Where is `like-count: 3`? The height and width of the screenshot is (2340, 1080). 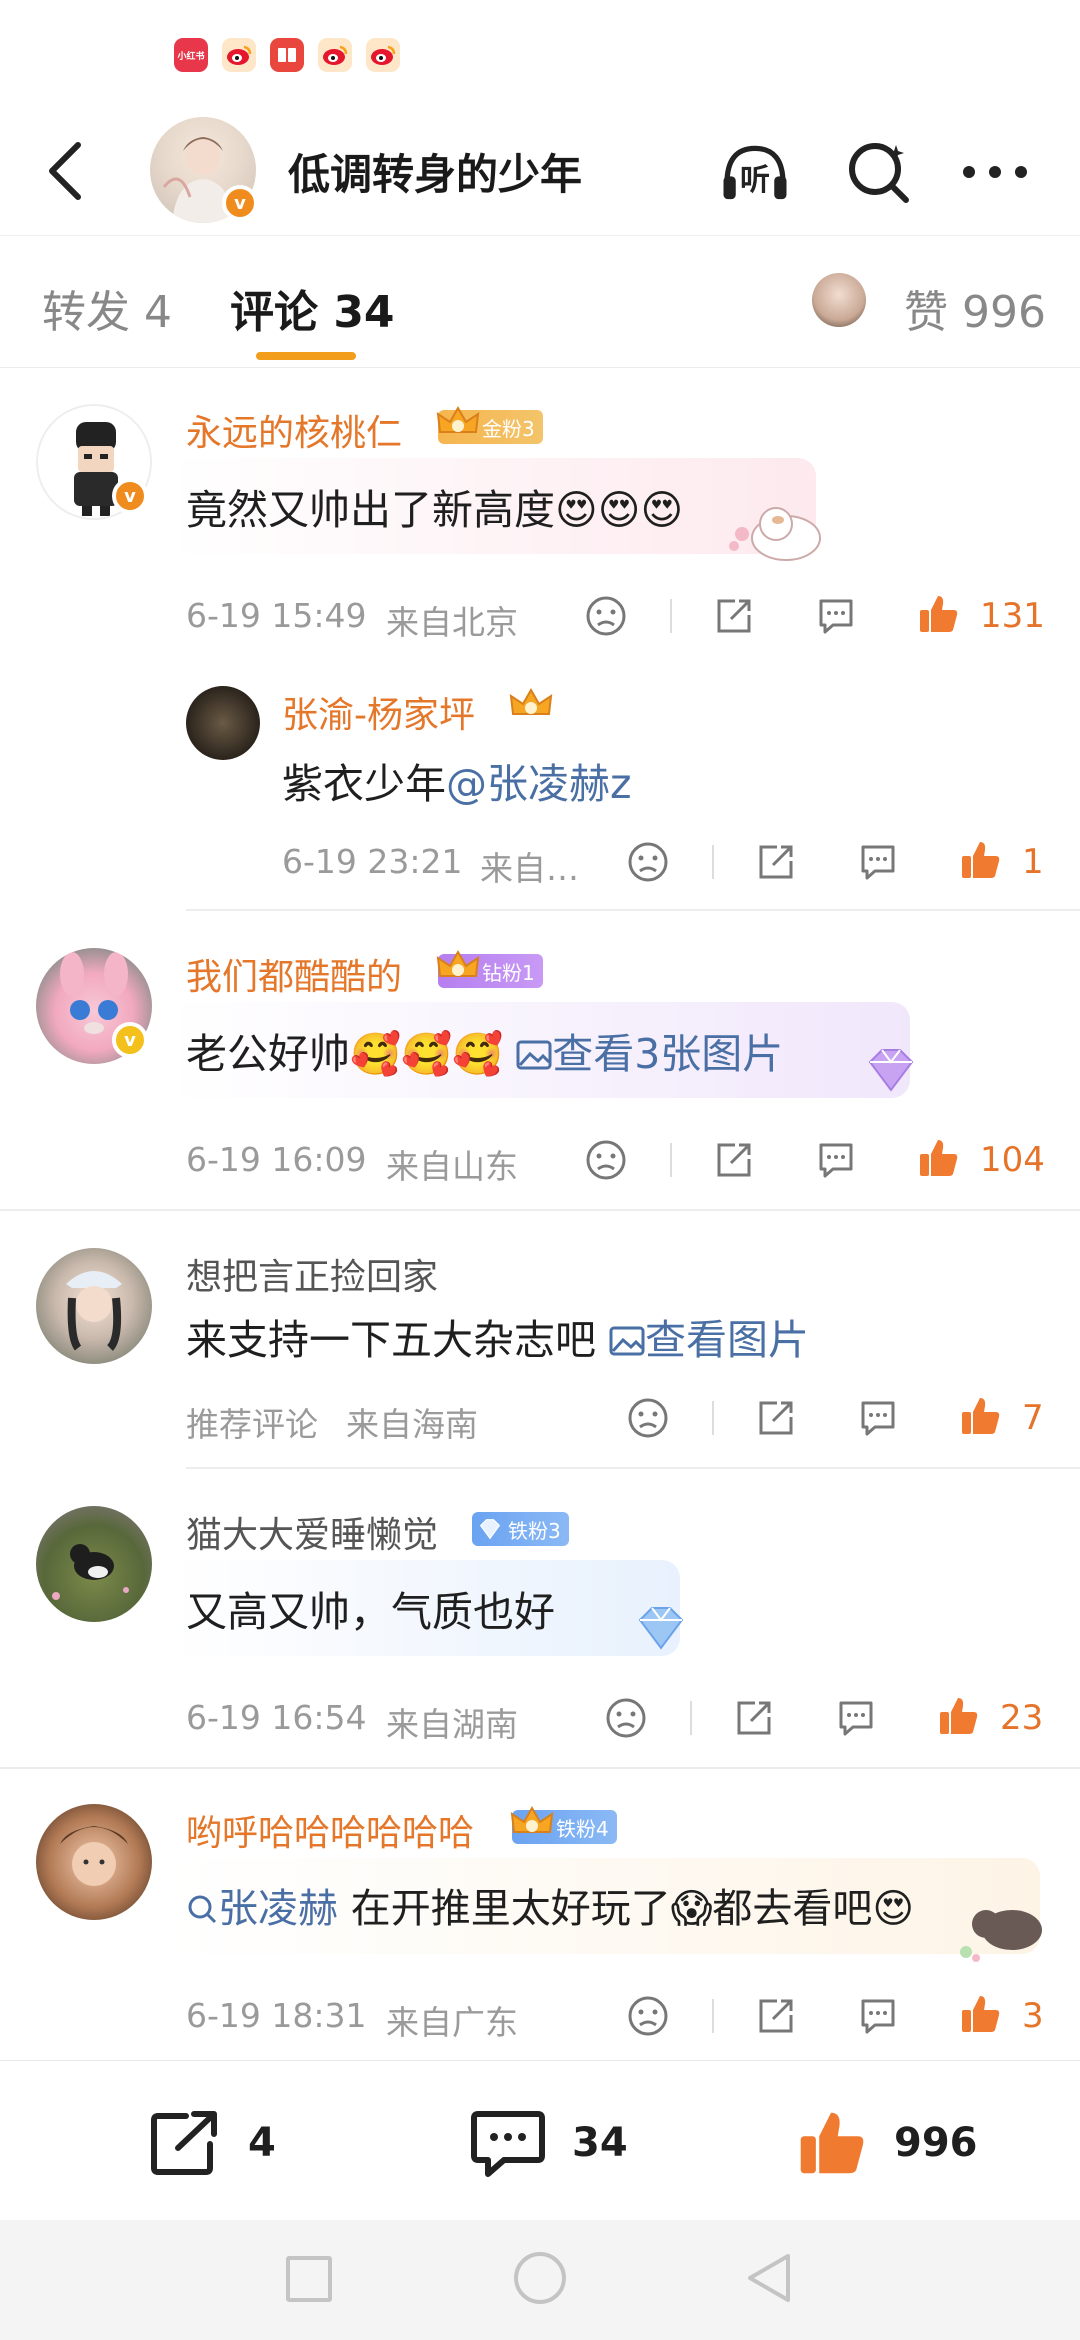 like-count: 3 is located at coordinates (1033, 2016).